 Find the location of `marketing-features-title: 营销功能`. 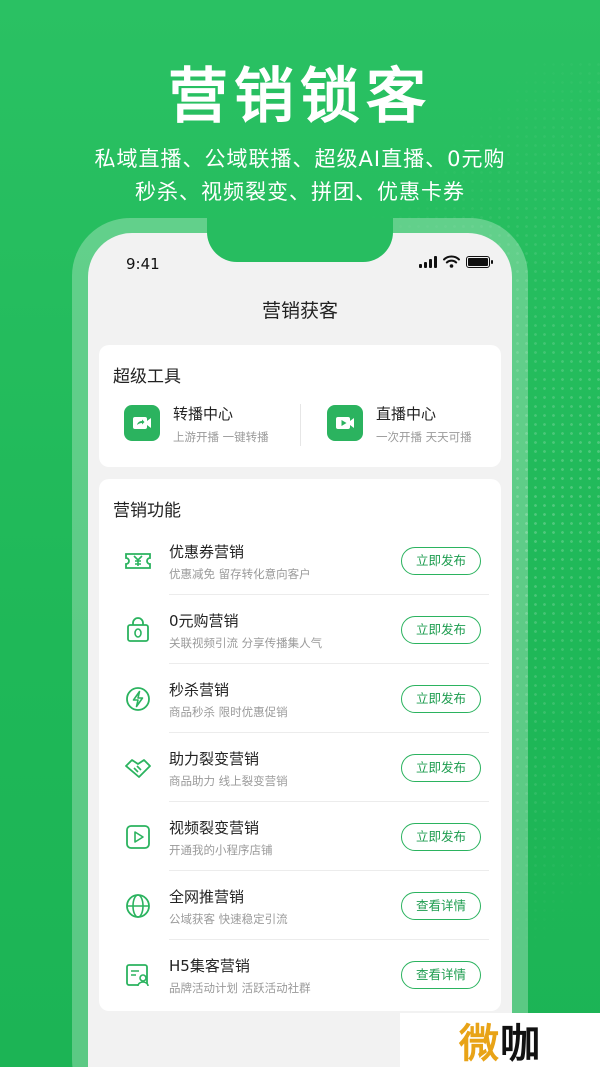

marketing-features-title: 营销功能 is located at coordinates (147, 511).